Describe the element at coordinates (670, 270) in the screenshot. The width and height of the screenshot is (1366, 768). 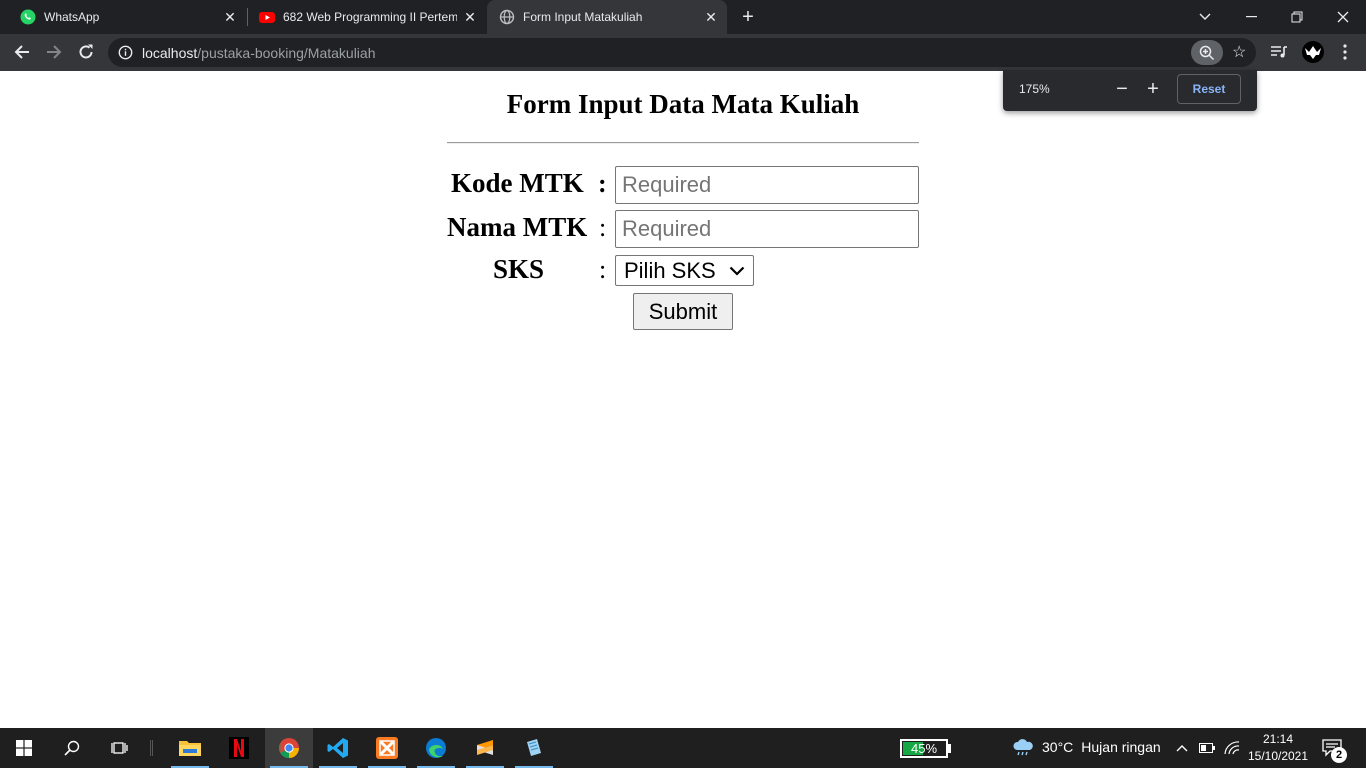
I see `sks-selected-value: Pilih SKS` at that location.